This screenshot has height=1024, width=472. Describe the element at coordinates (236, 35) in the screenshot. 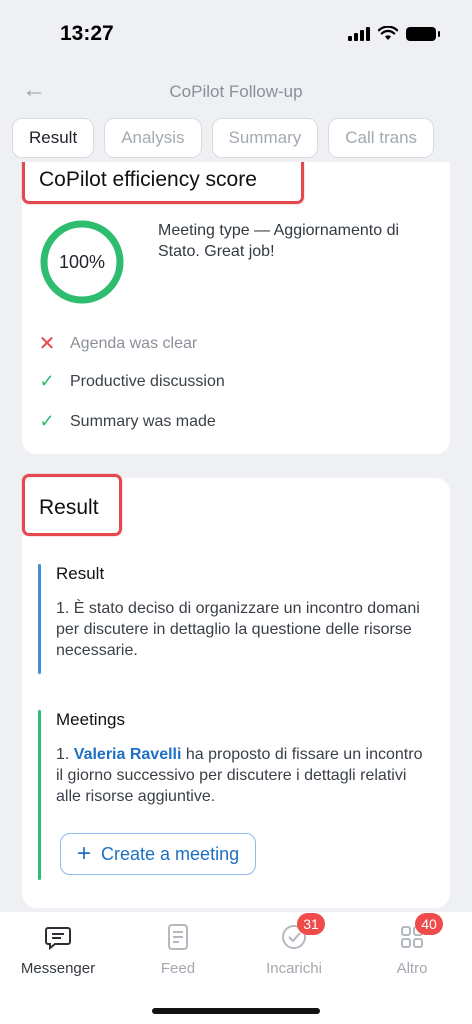

I see `status-bar: 13:27` at that location.